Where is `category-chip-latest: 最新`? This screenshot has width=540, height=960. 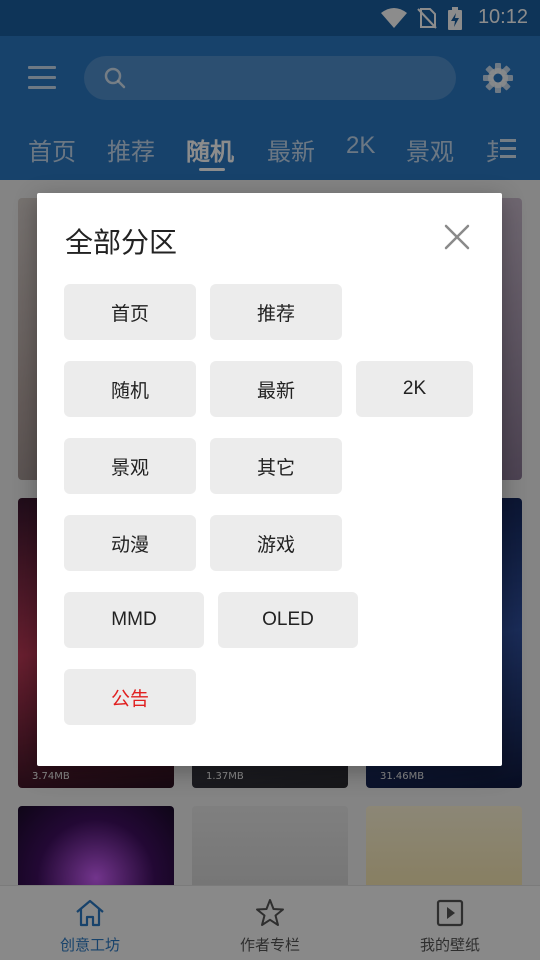 category-chip-latest: 最新 is located at coordinates (276, 389).